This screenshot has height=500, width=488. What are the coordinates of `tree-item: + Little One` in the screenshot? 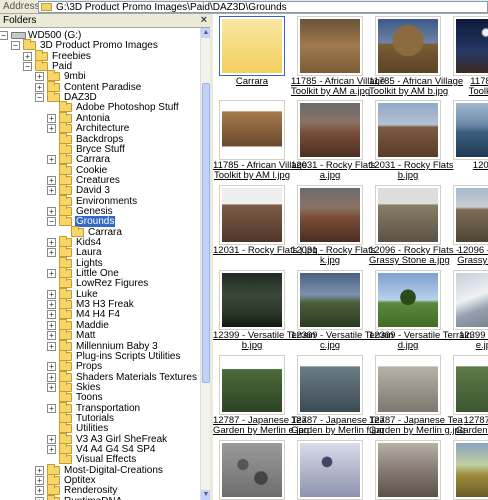 It's located at (100, 273).